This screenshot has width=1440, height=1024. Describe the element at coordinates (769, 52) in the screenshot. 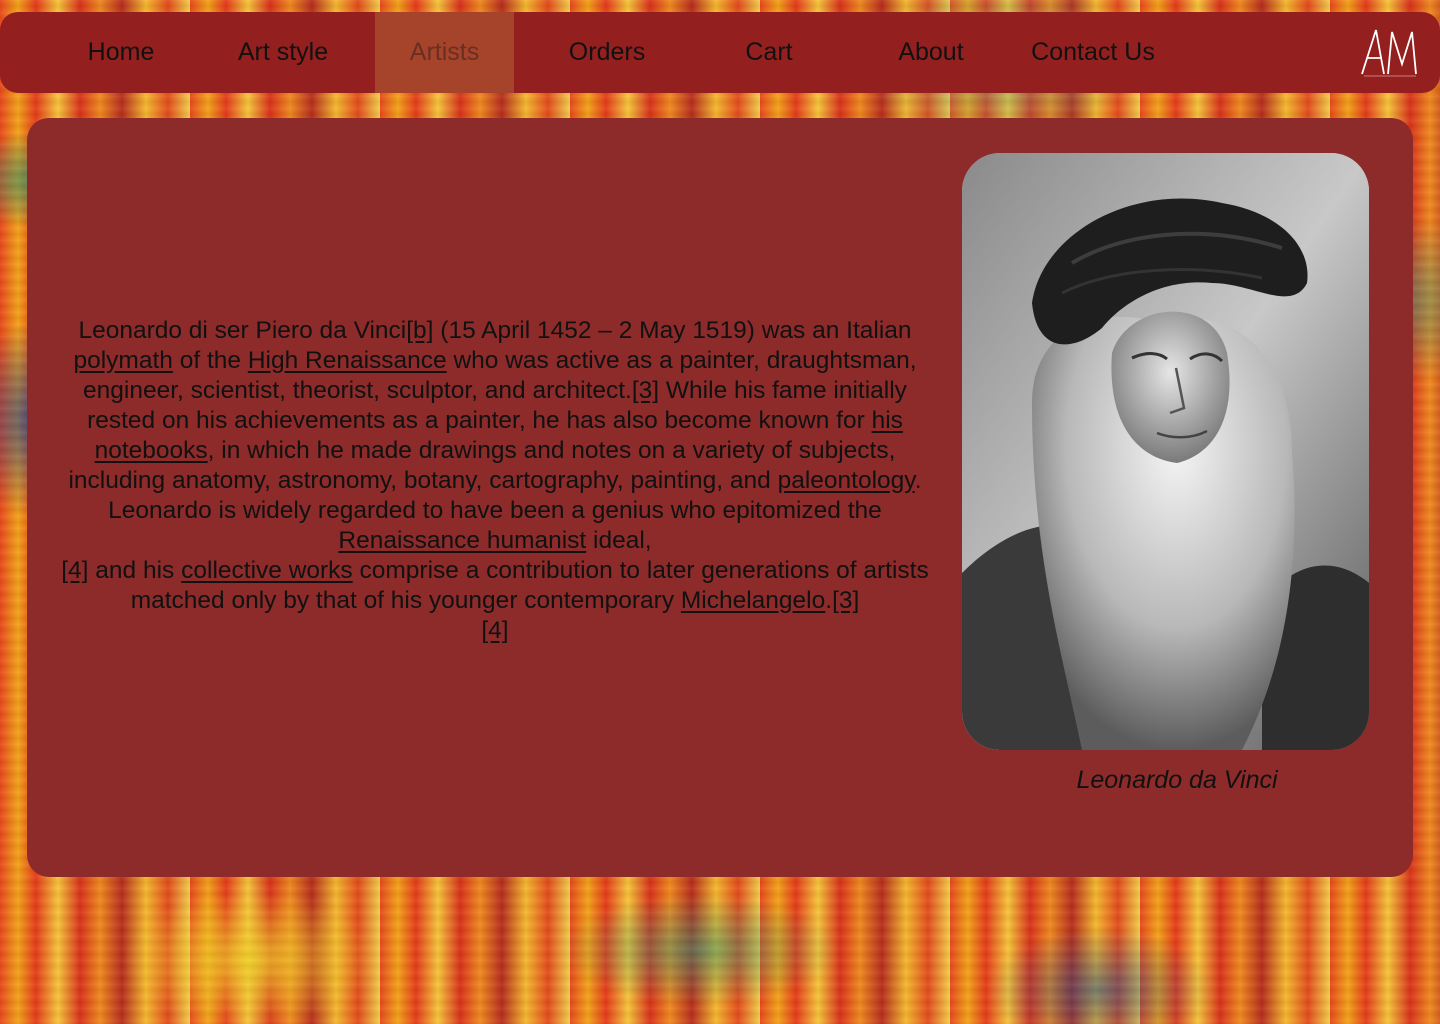

I see `nav-cart: Cart` at that location.